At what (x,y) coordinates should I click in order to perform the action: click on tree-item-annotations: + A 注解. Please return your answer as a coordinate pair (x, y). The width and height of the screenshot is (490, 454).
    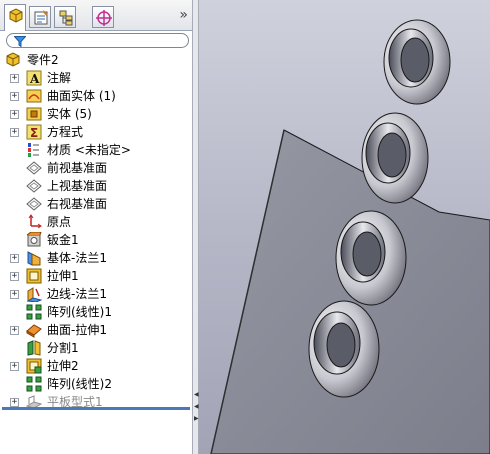
    Looking at the image, I should click on (96, 78).